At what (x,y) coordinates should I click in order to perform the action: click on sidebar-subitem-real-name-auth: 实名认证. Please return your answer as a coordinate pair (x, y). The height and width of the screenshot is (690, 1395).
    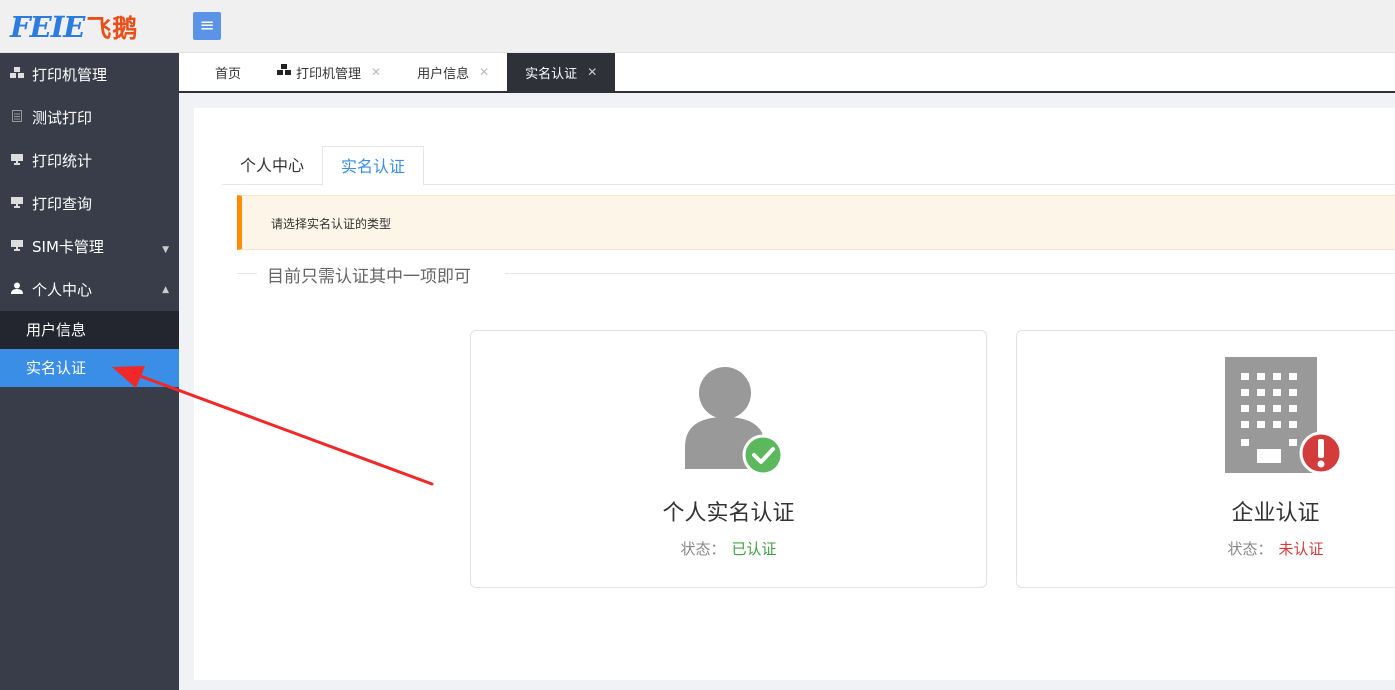
    Looking at the image, I should click on (89, 368).